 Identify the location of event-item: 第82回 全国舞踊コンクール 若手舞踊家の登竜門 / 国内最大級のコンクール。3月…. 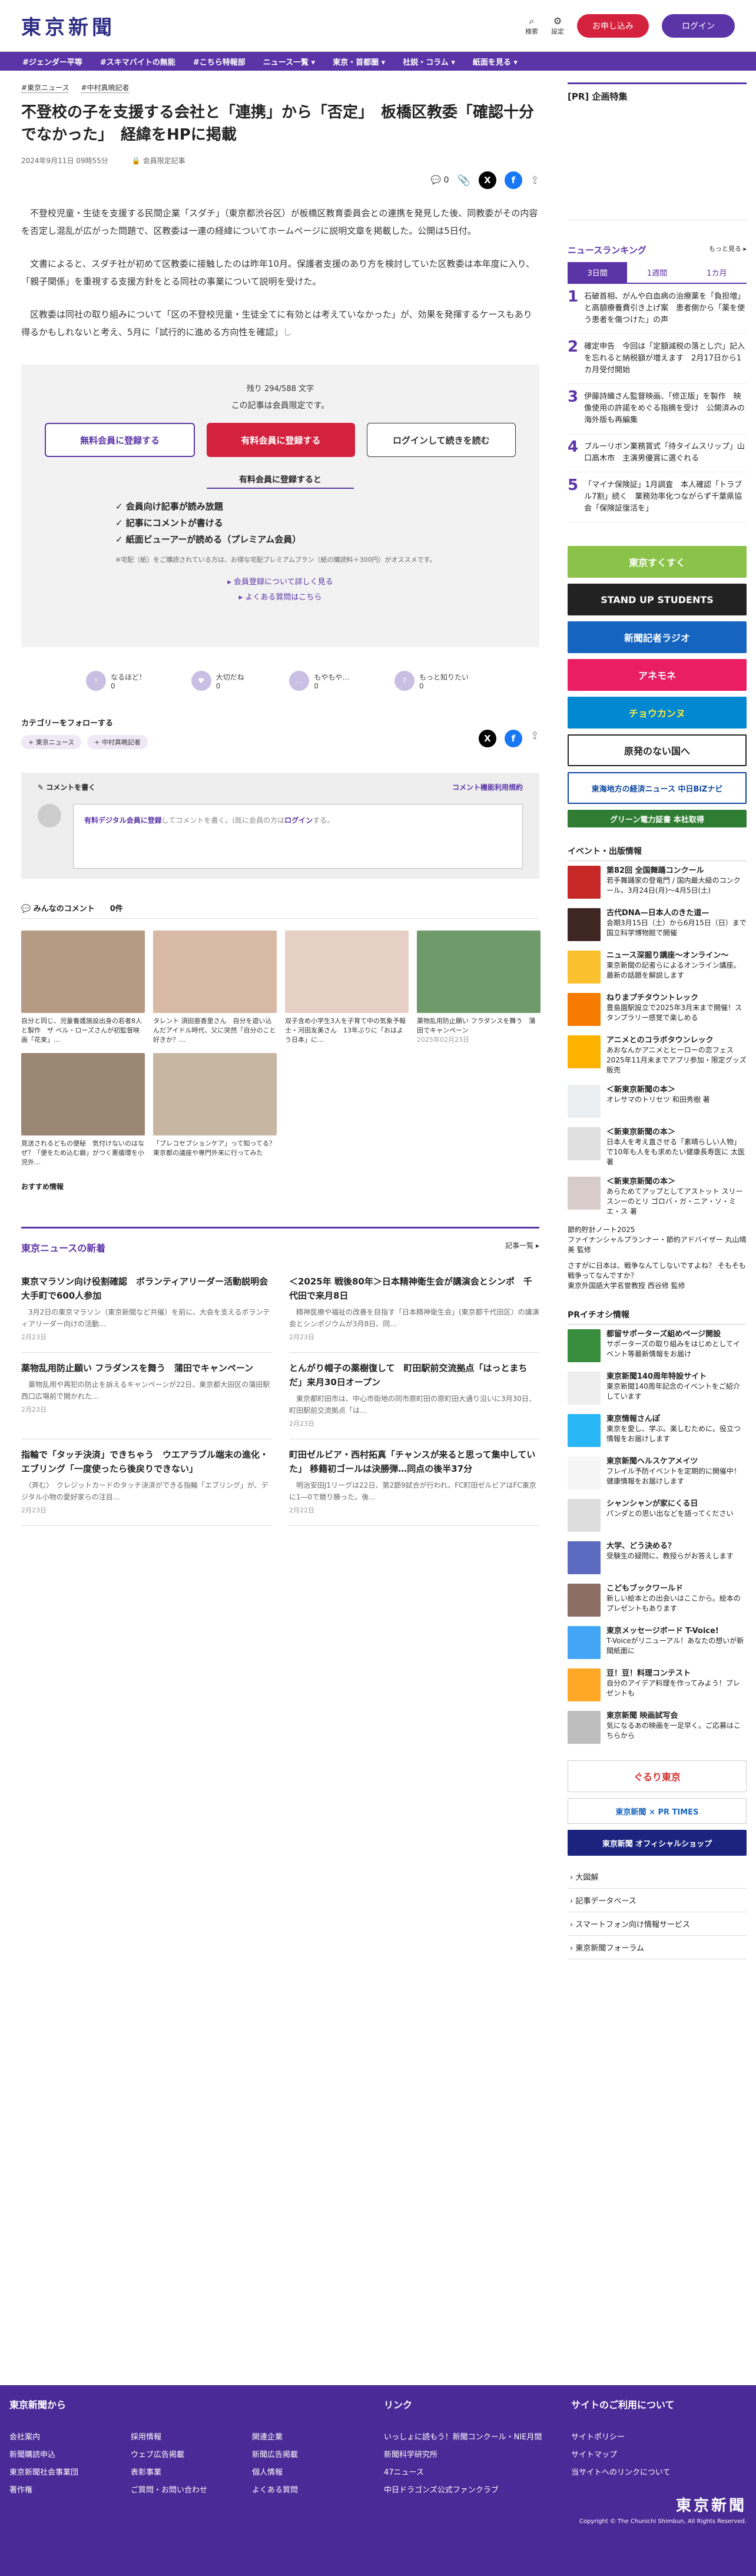
(657, 882).